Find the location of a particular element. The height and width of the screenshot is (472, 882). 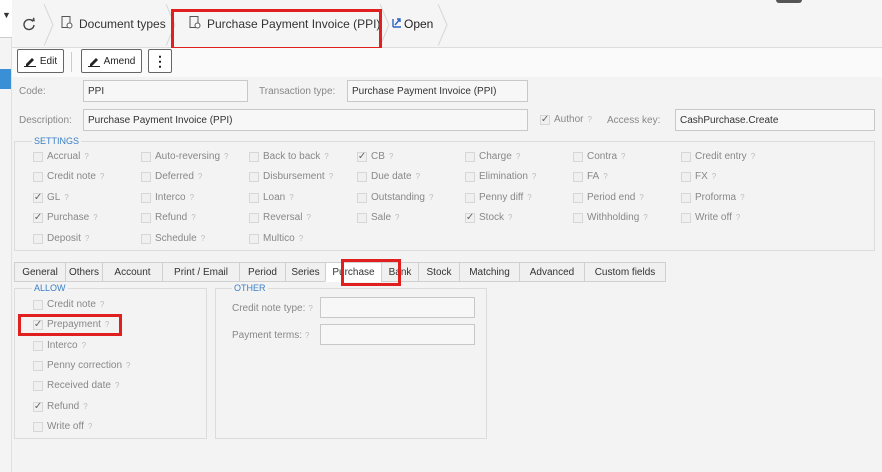

refresh-button is located at coordinates (29, 24).